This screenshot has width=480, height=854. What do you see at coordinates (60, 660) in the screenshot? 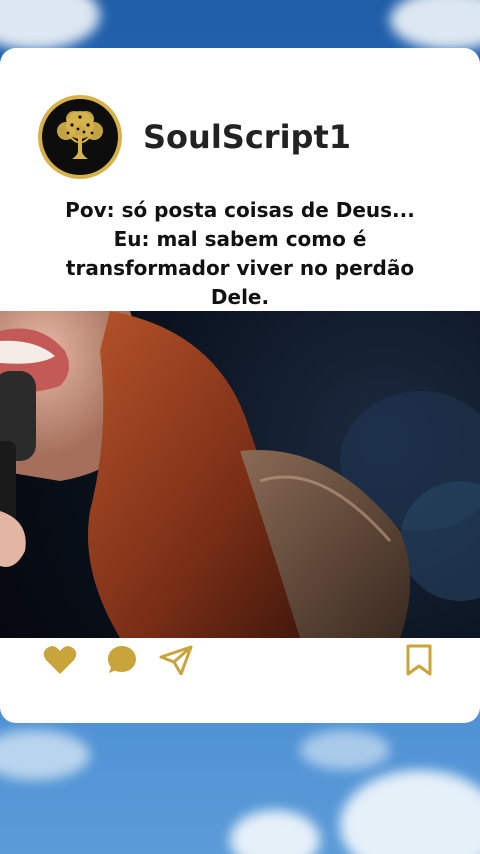
I see `heart-icon` at bounding box center [60, 660].